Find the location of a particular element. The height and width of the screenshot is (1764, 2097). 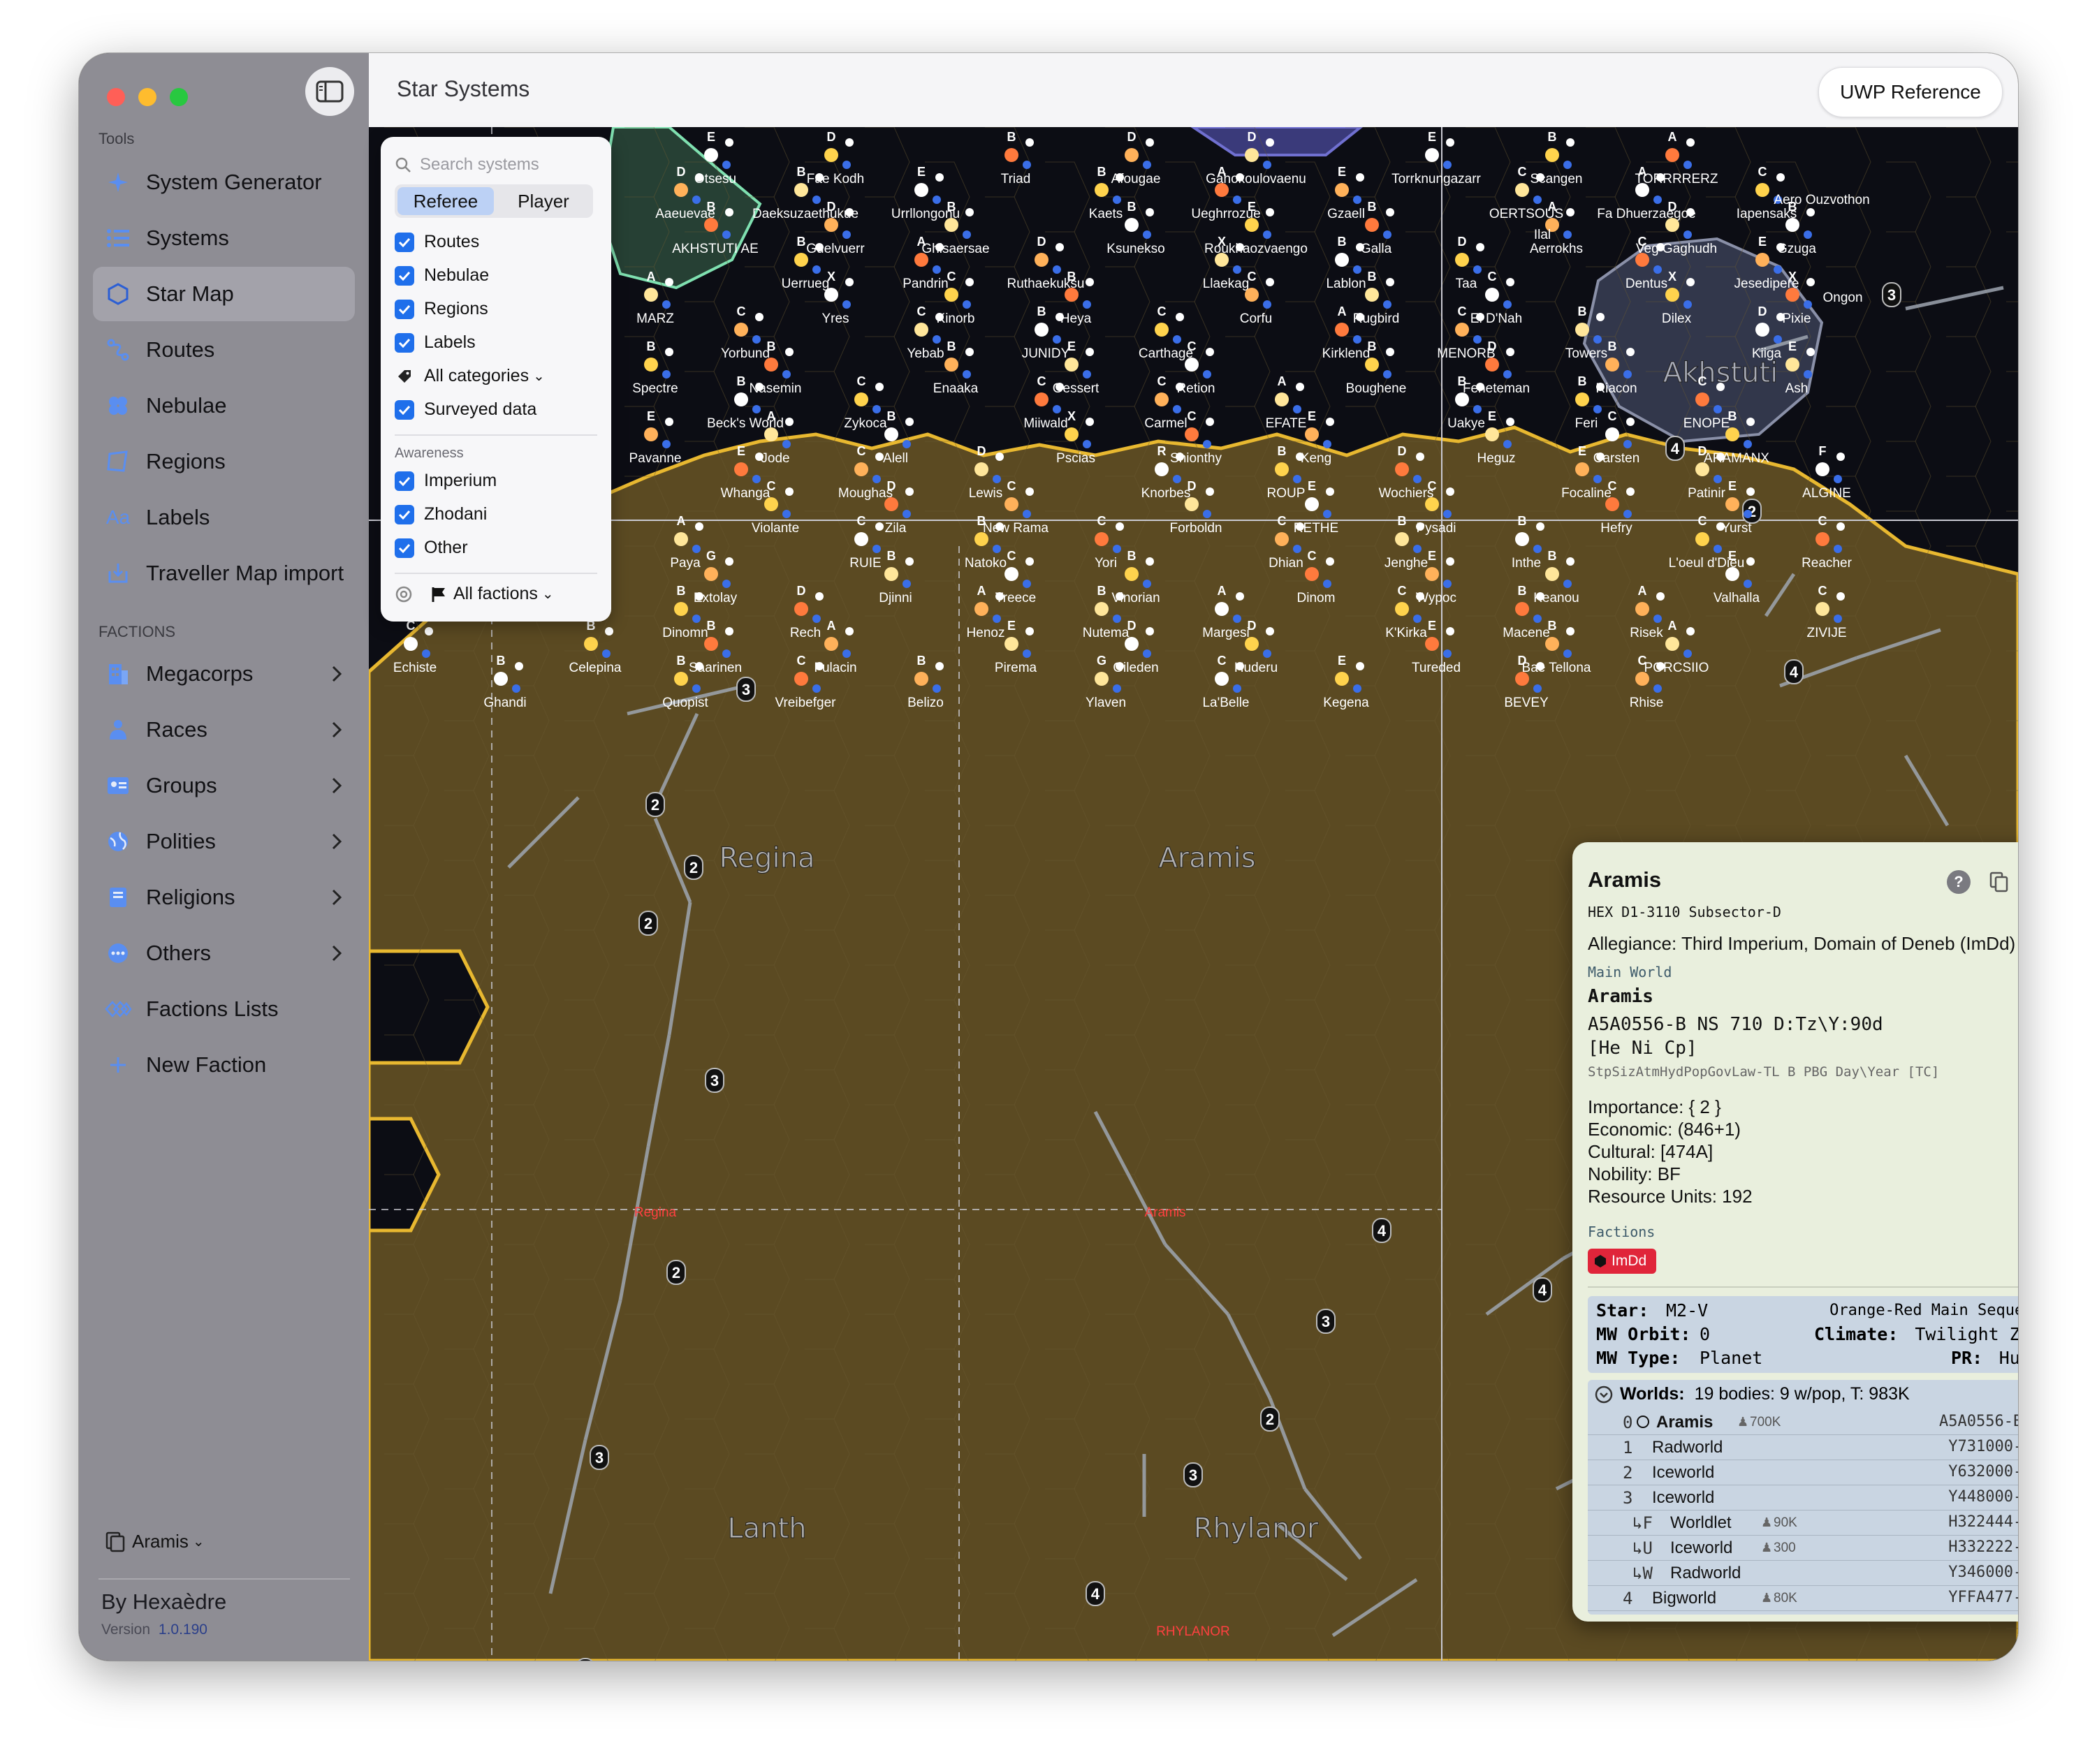

system-name: Rhise is located at coordinates (1647, 703).